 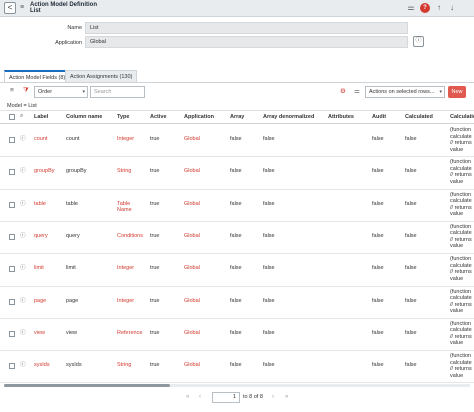 What do you see at coordinates (40, 301) in the screenshot?
I see `cell-label: page` at bounding box center [40, 301].